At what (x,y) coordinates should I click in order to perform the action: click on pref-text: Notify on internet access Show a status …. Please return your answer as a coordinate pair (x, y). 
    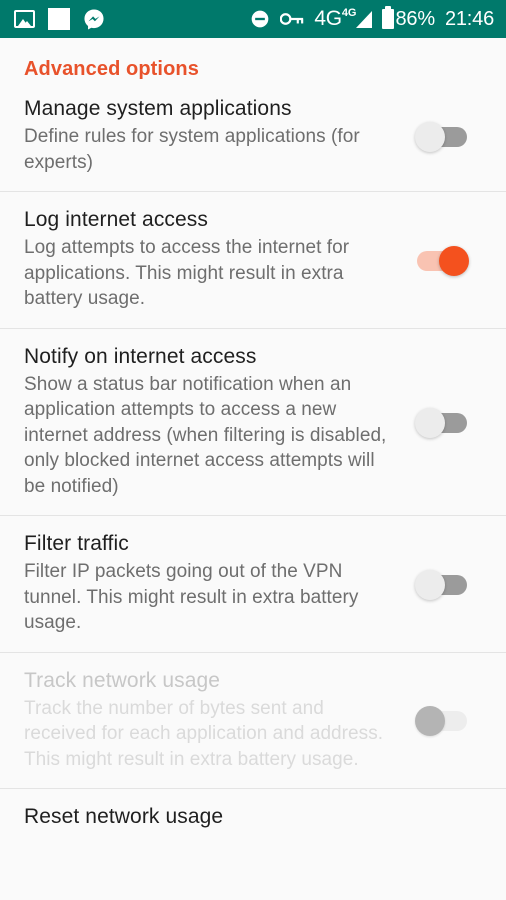
    Looking at the image, I should click on (213, 421).